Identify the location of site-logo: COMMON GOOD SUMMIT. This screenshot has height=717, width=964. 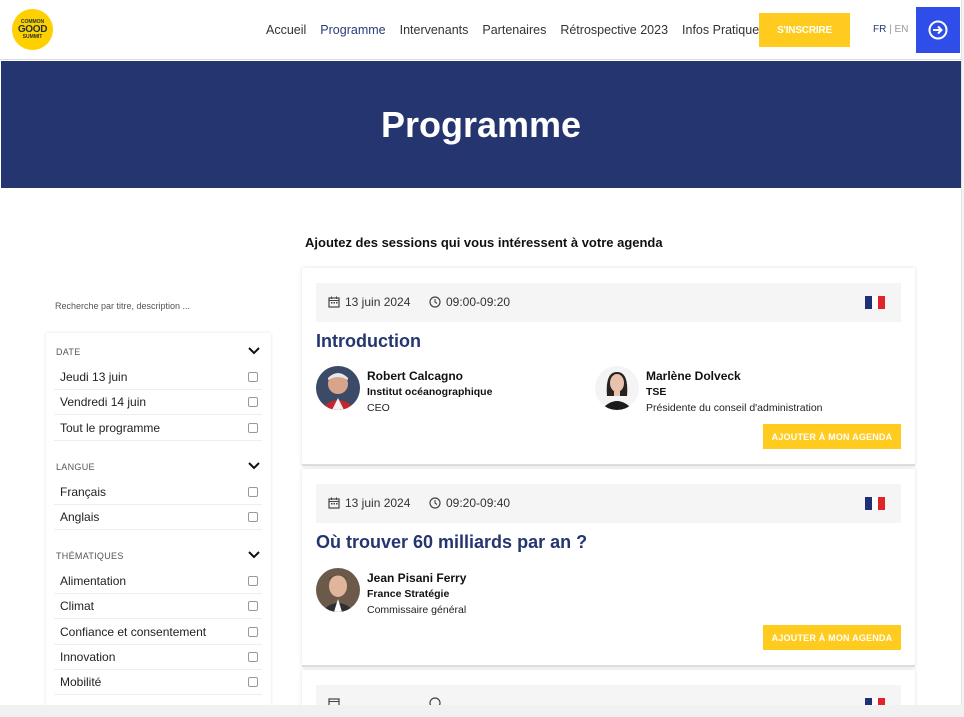
(32, 29).